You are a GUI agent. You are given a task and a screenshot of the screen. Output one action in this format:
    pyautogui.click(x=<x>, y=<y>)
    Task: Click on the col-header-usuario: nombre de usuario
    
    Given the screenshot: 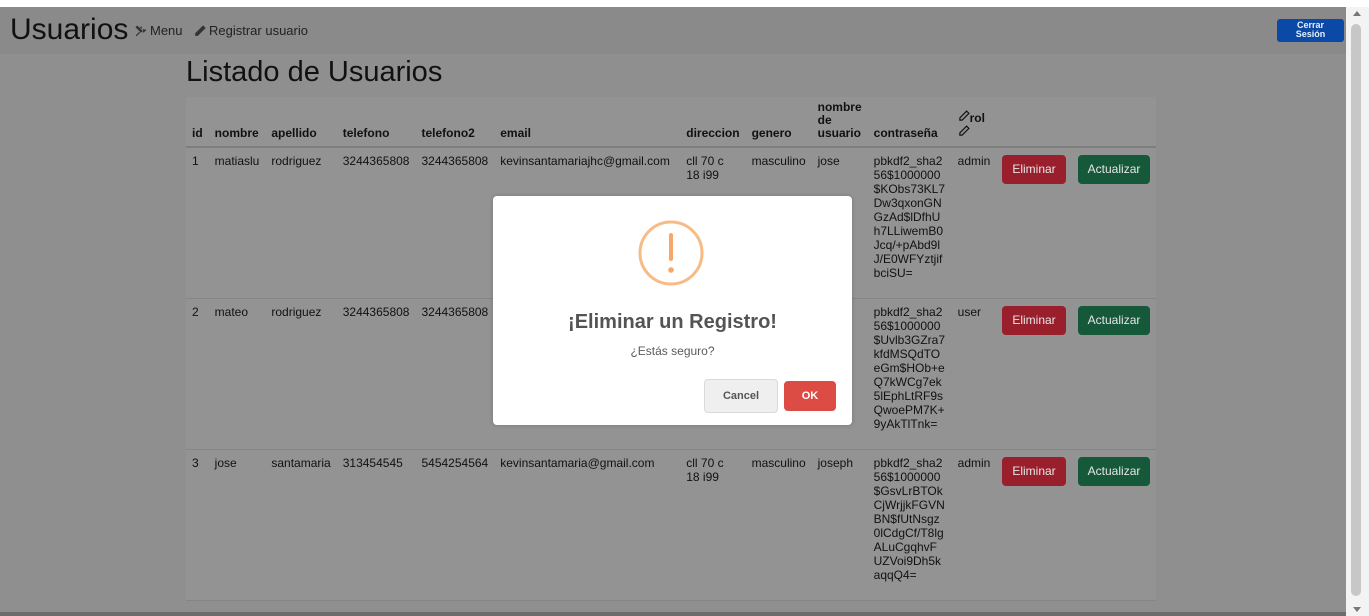 What is the action you would take?
    pyautogui.click(x=839, y=122)
    